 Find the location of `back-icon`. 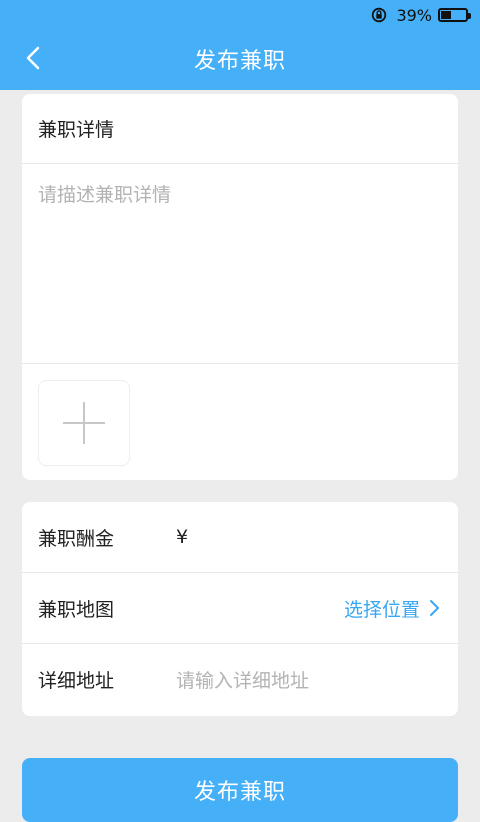

back-icon is located at coordinates (34, 58).